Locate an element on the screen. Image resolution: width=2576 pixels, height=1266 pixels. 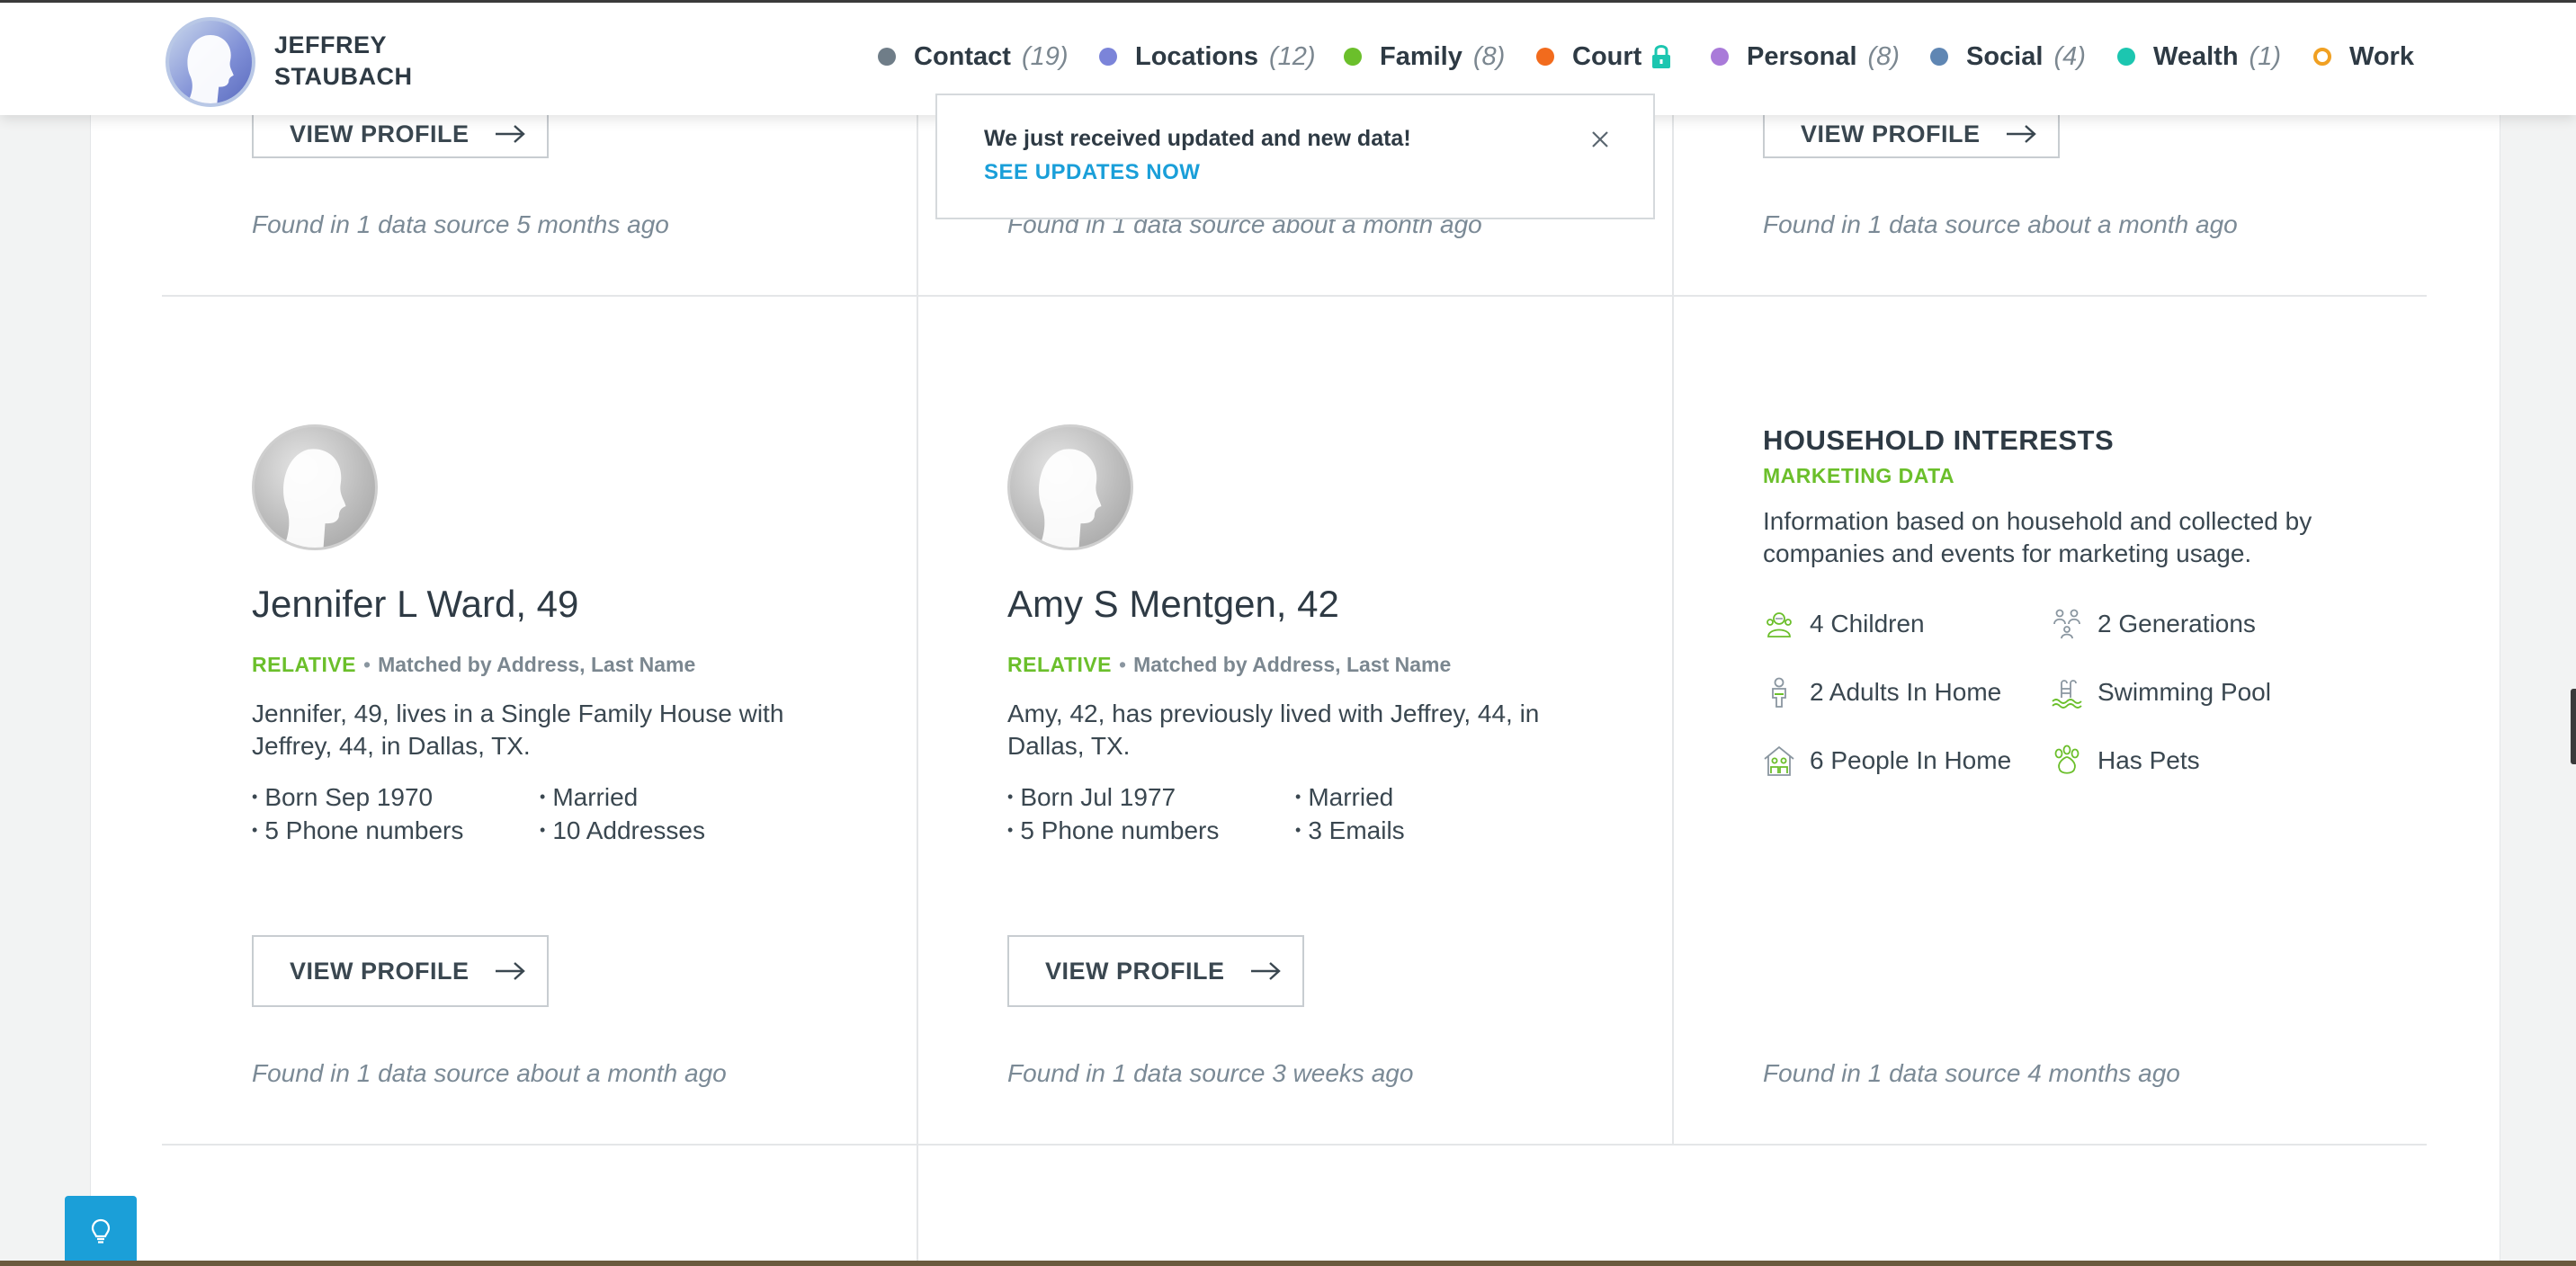
family-dot-icon is located at coordinates (1353, 57).